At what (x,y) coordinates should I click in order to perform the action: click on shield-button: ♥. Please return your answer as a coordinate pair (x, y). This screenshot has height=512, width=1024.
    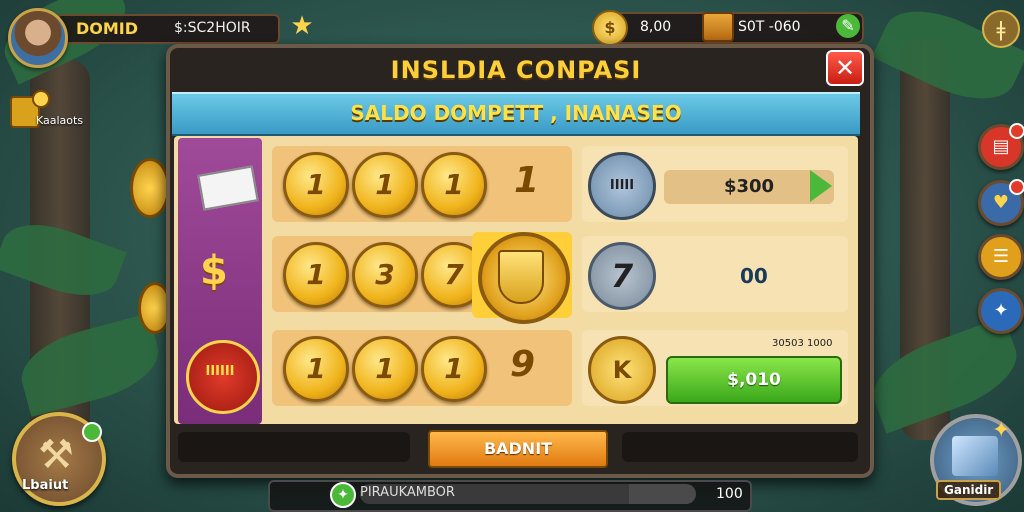
    Looking at the image, I should click on (1001, 202).